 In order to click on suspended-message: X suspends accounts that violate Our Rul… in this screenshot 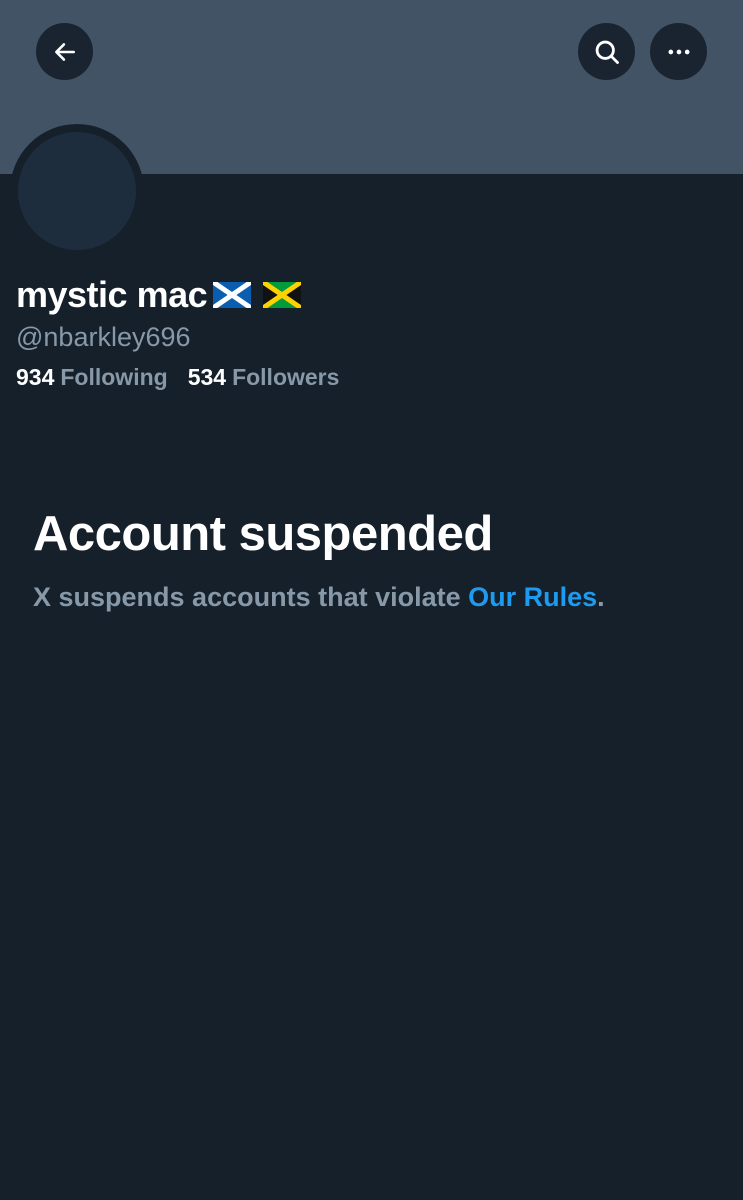, I will do `click(319, 597)`.